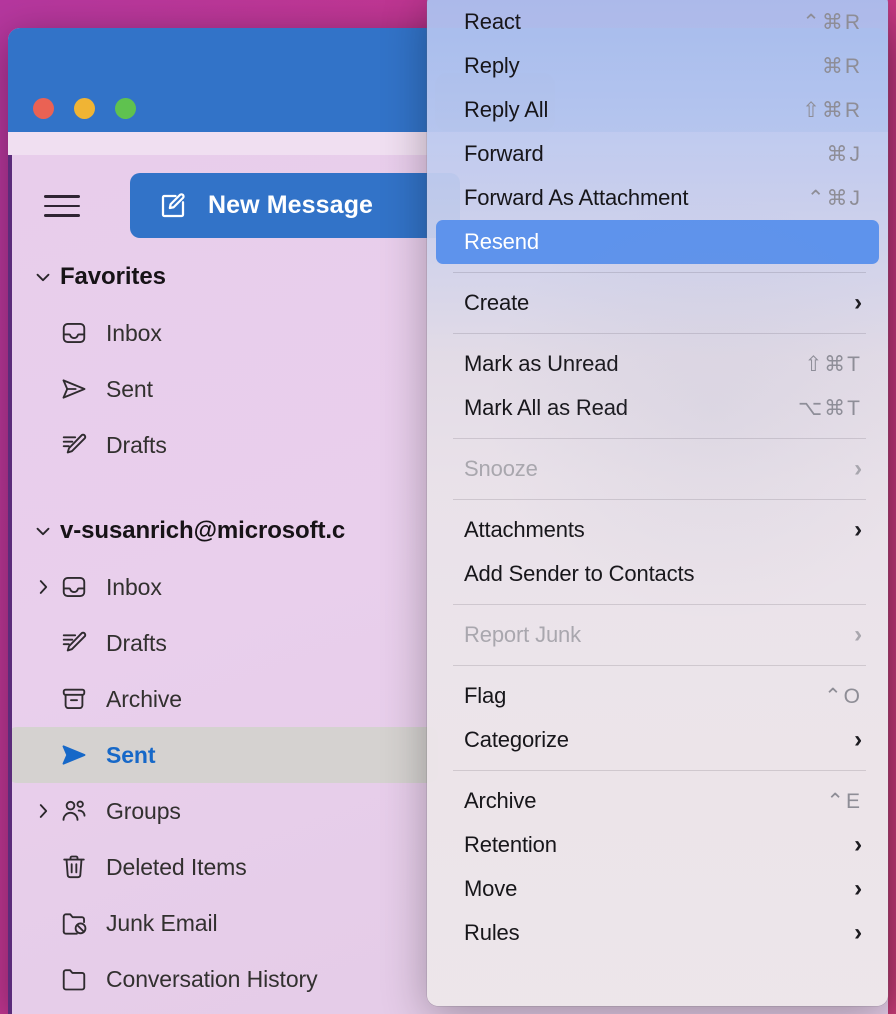 This screenshot has width=896, height=1014. Describe the element at coordinates (492, 21) in the screenshot. I see `menu-item-label: React` at that location.